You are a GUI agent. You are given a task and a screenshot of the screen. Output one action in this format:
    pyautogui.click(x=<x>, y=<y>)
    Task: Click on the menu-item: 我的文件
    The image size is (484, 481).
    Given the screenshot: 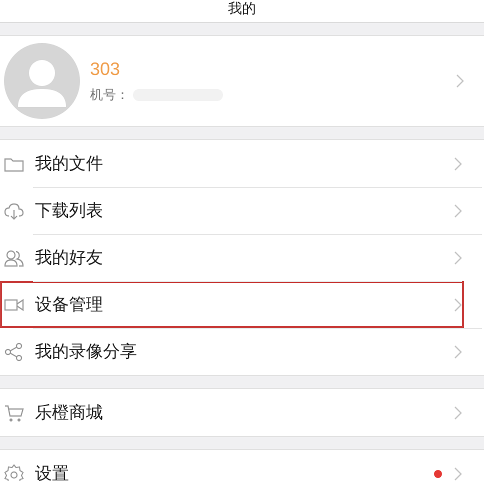 What is the action you would take?
    pyautogui.click(x=242, y=163)
    